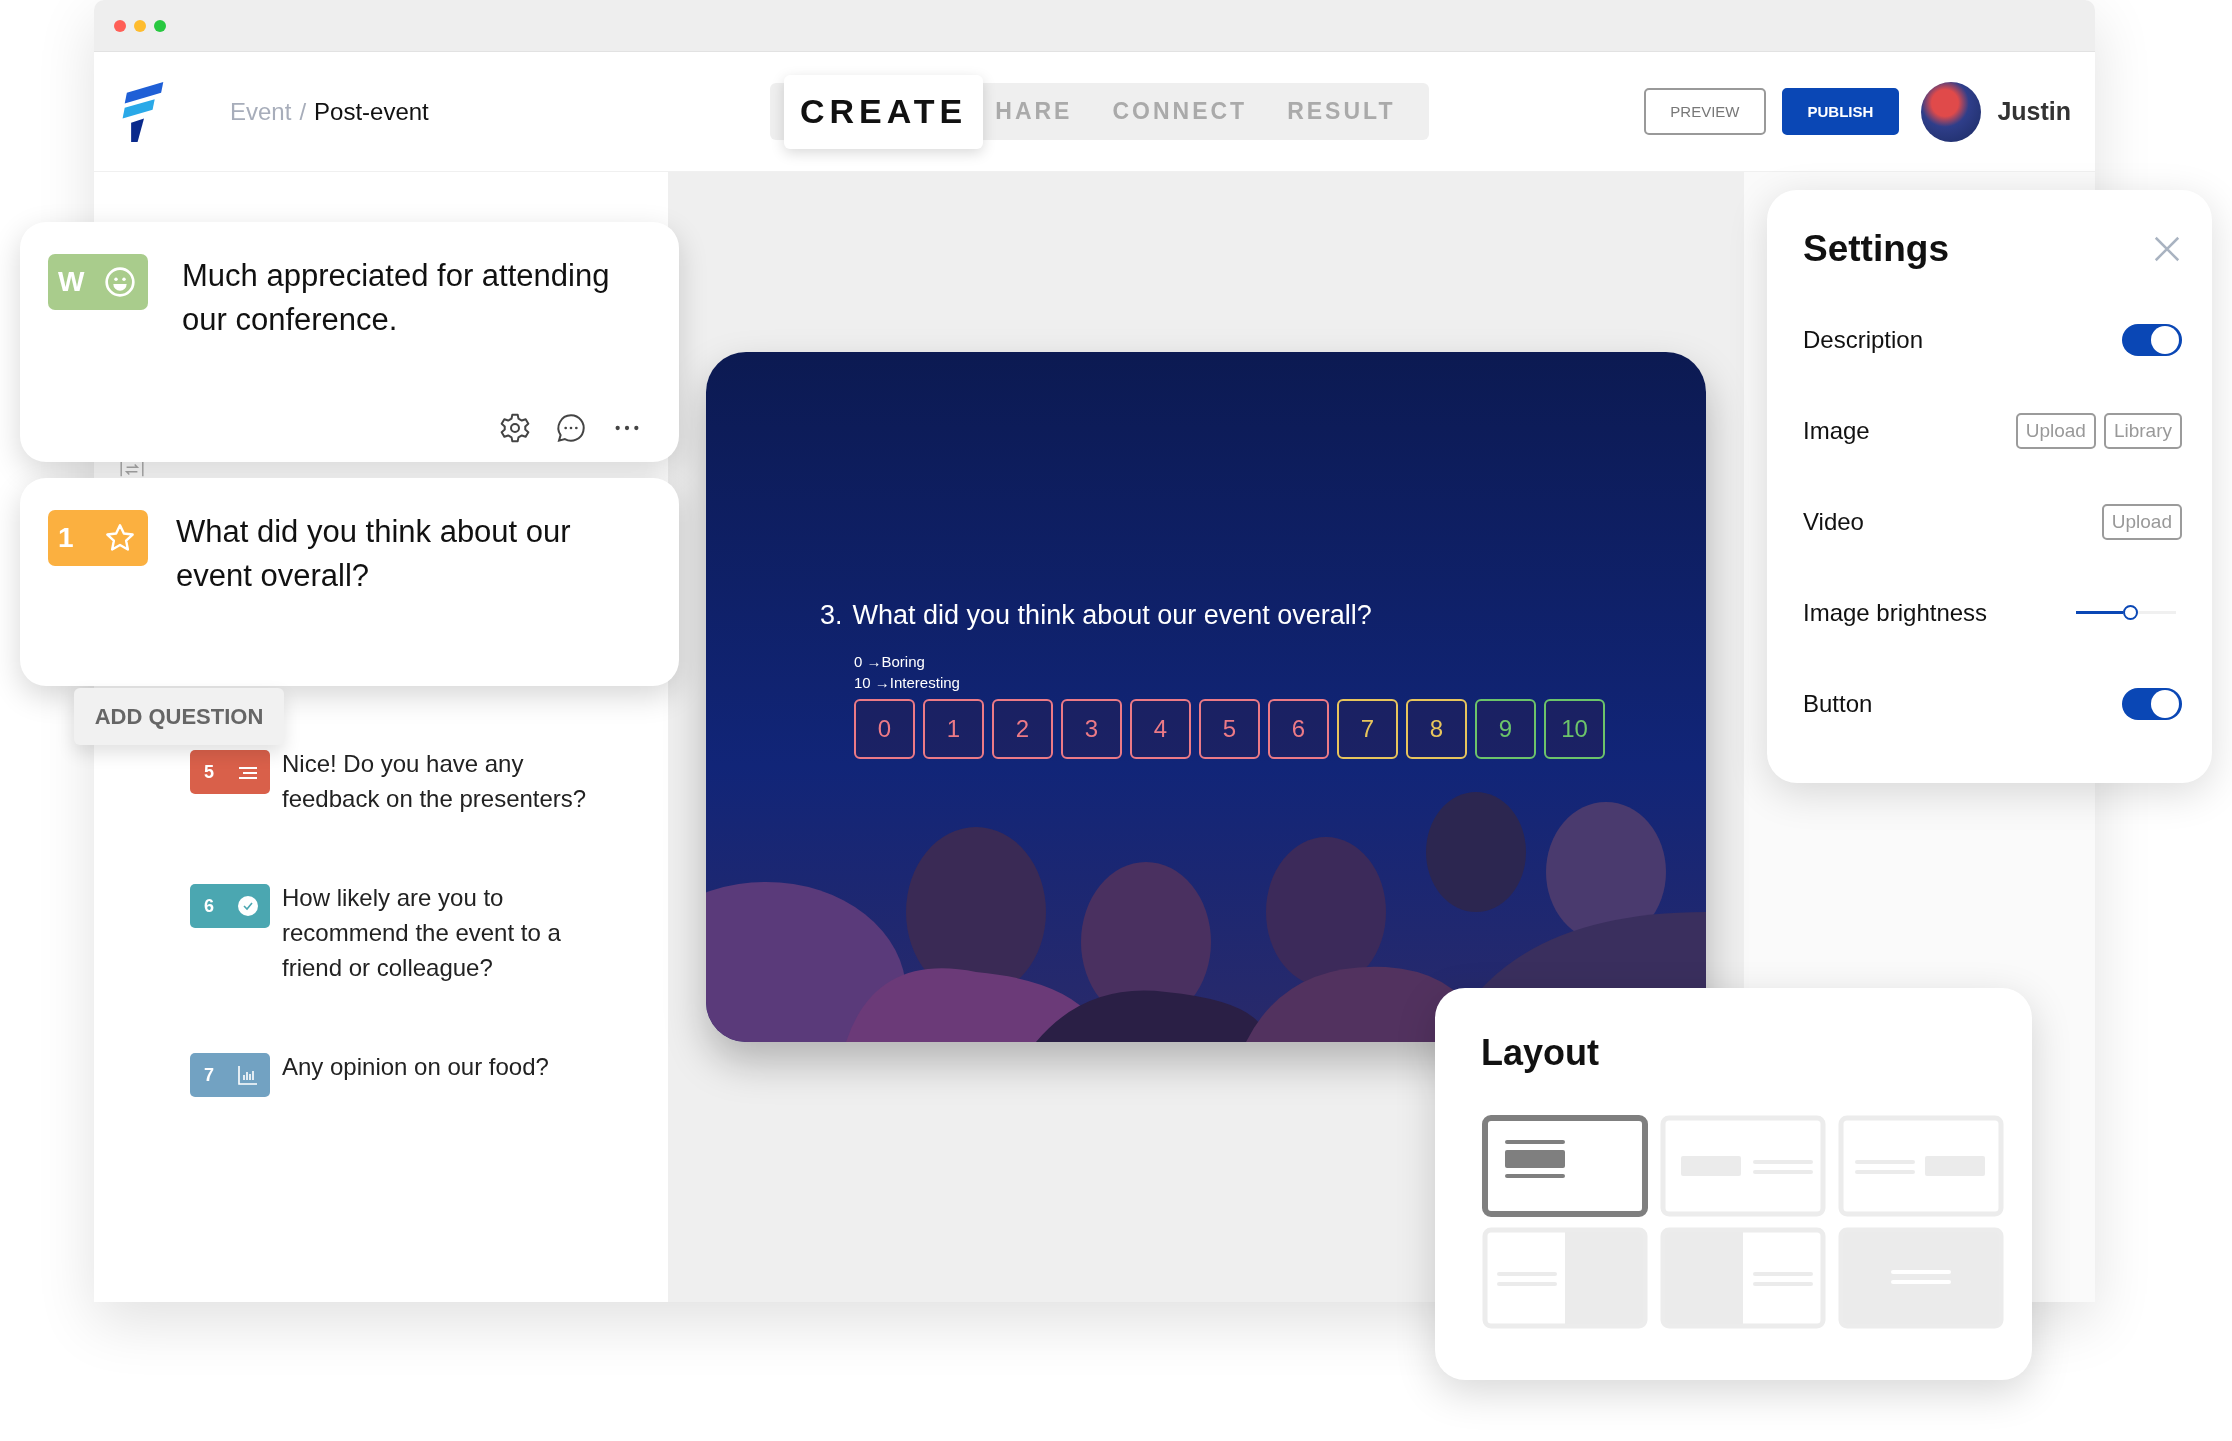 This screenshot has width=2232, height=1441. Describe the element at coordinates (230, 772) in the screenshot. I see `question-badge: 5` at that location.